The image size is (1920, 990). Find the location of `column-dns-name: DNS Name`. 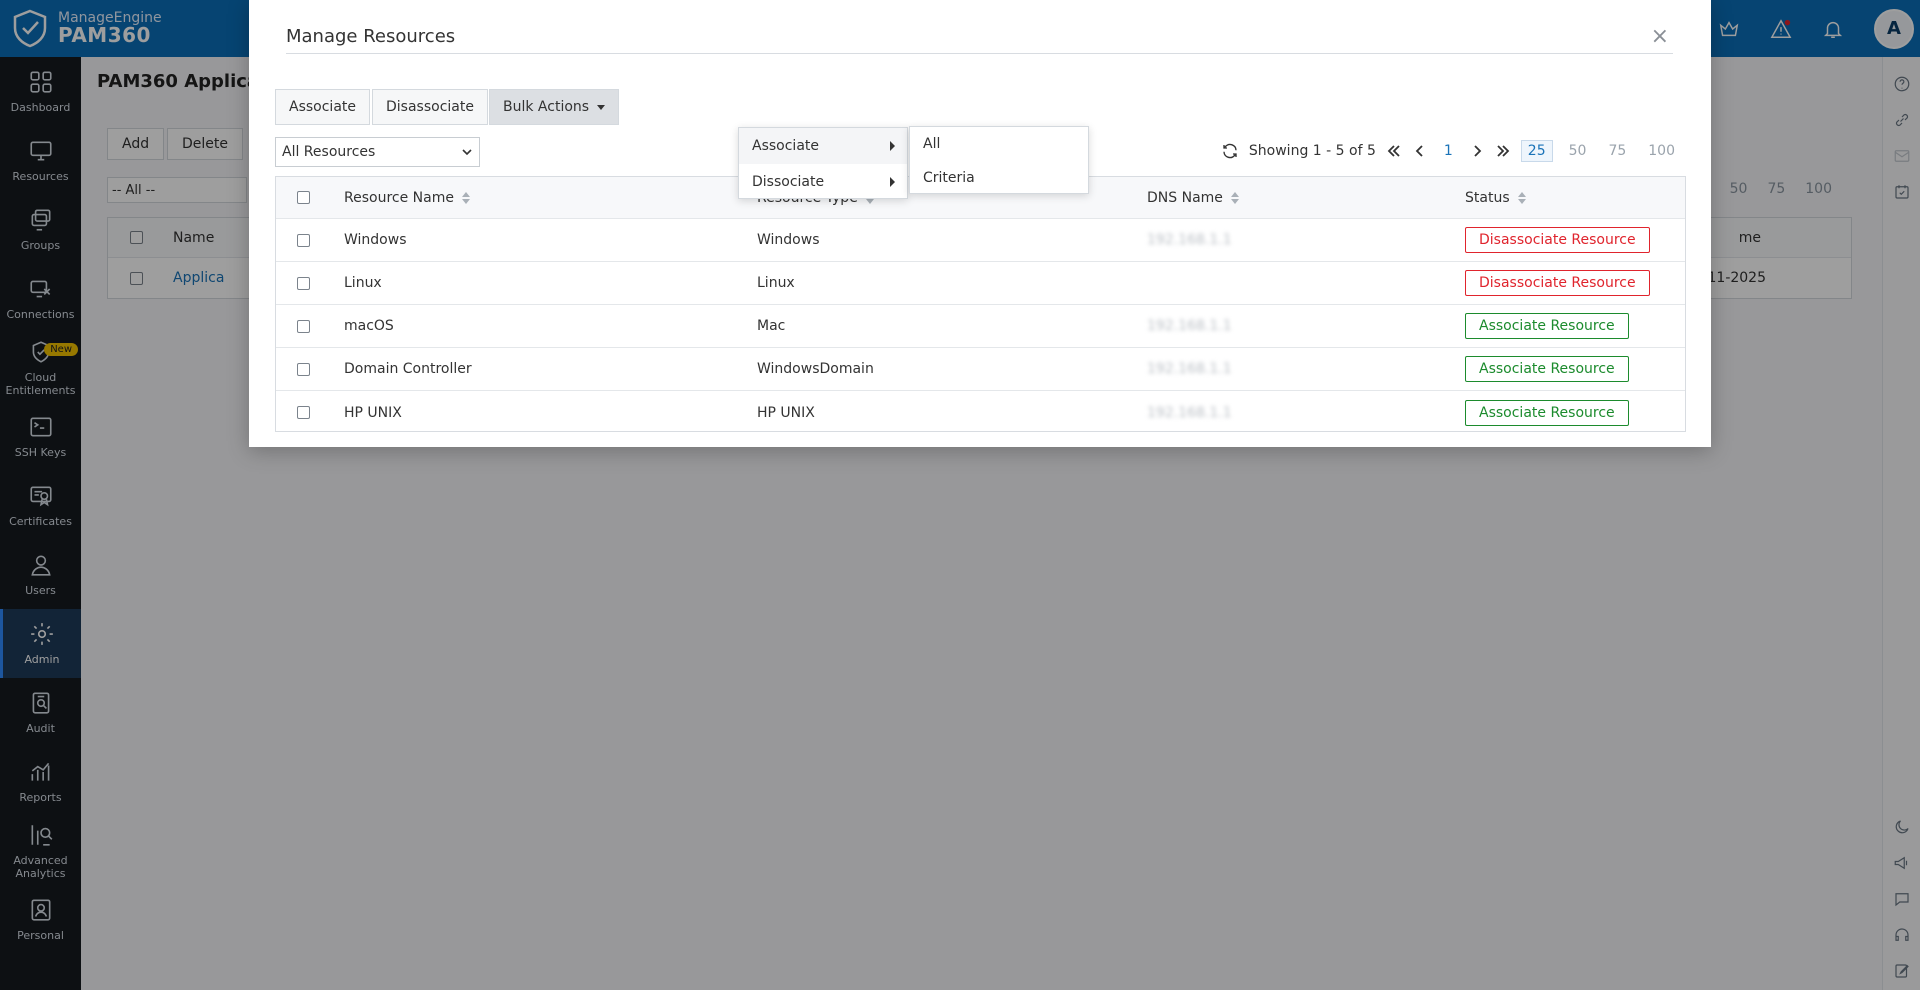

column-dns-name: DNS Name is located at coordinates (1193, 198).